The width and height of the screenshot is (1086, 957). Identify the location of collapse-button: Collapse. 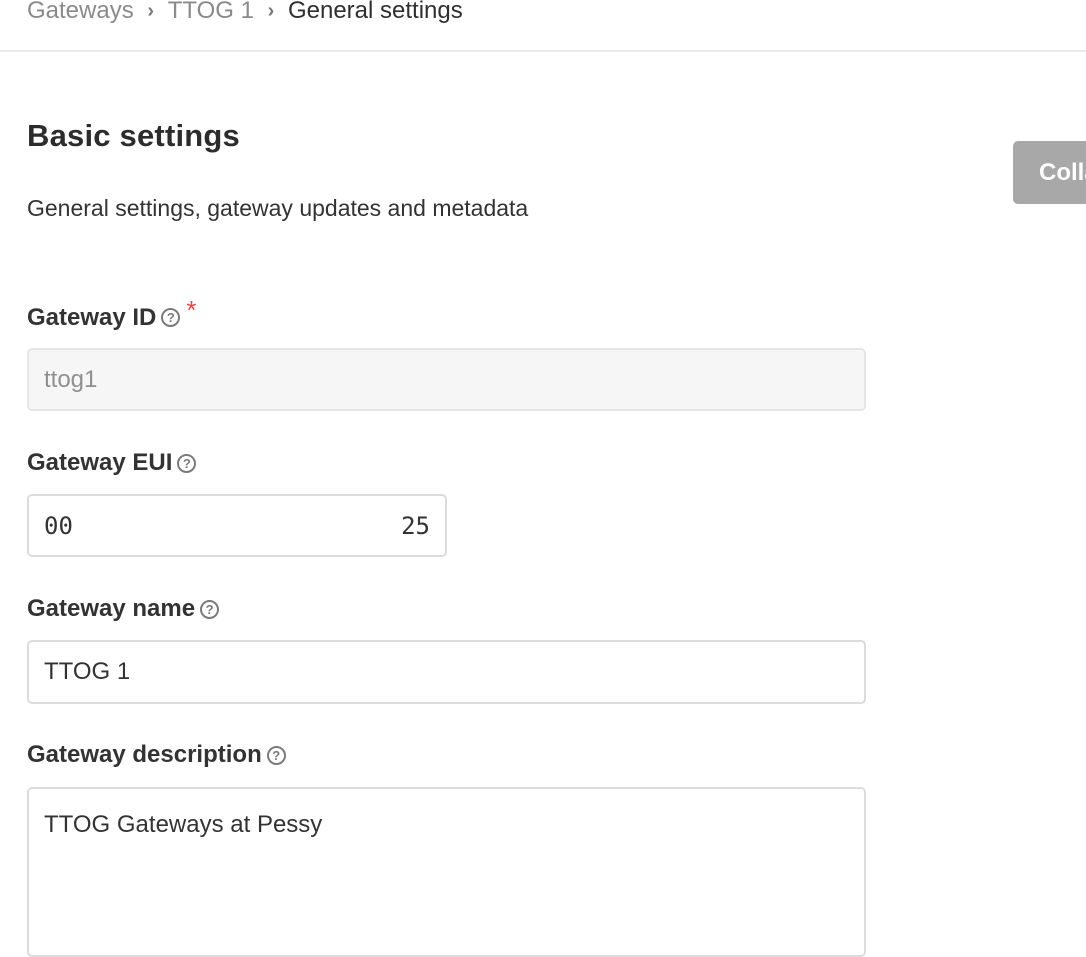
(1049, 172).